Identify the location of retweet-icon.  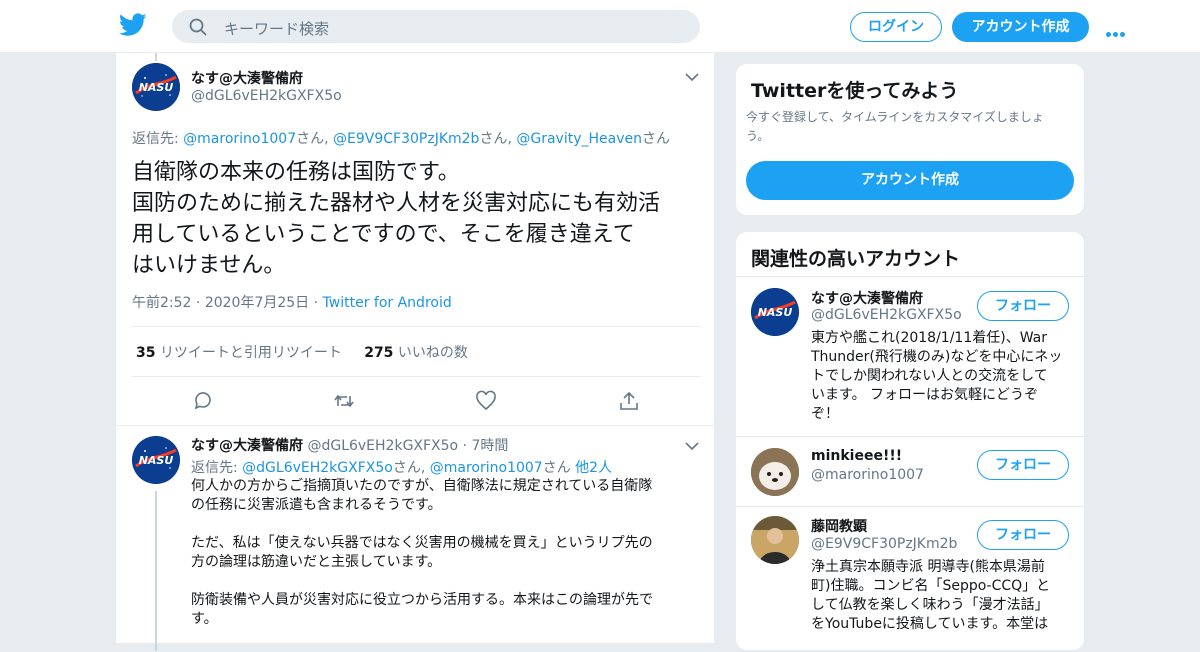
(344, 401).